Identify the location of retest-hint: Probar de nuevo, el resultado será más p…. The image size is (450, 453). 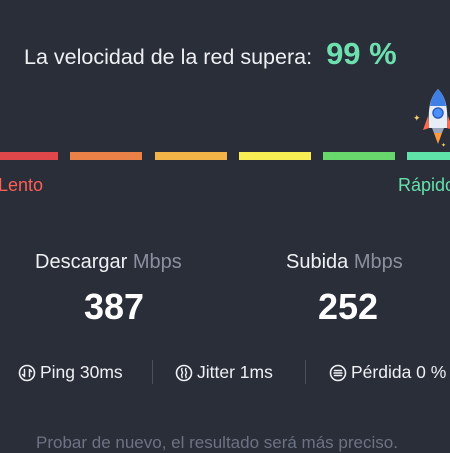
(217, 443).